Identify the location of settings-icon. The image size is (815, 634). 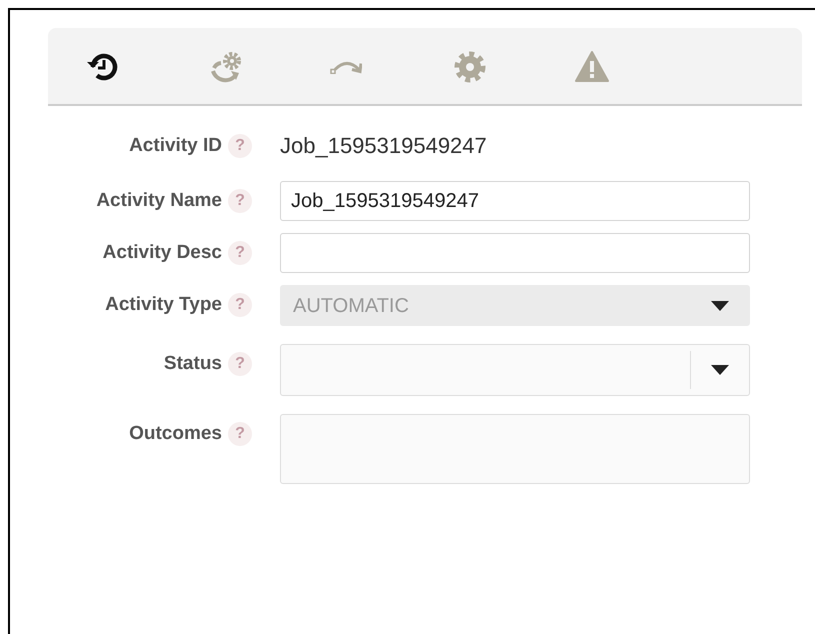
(470, 67).